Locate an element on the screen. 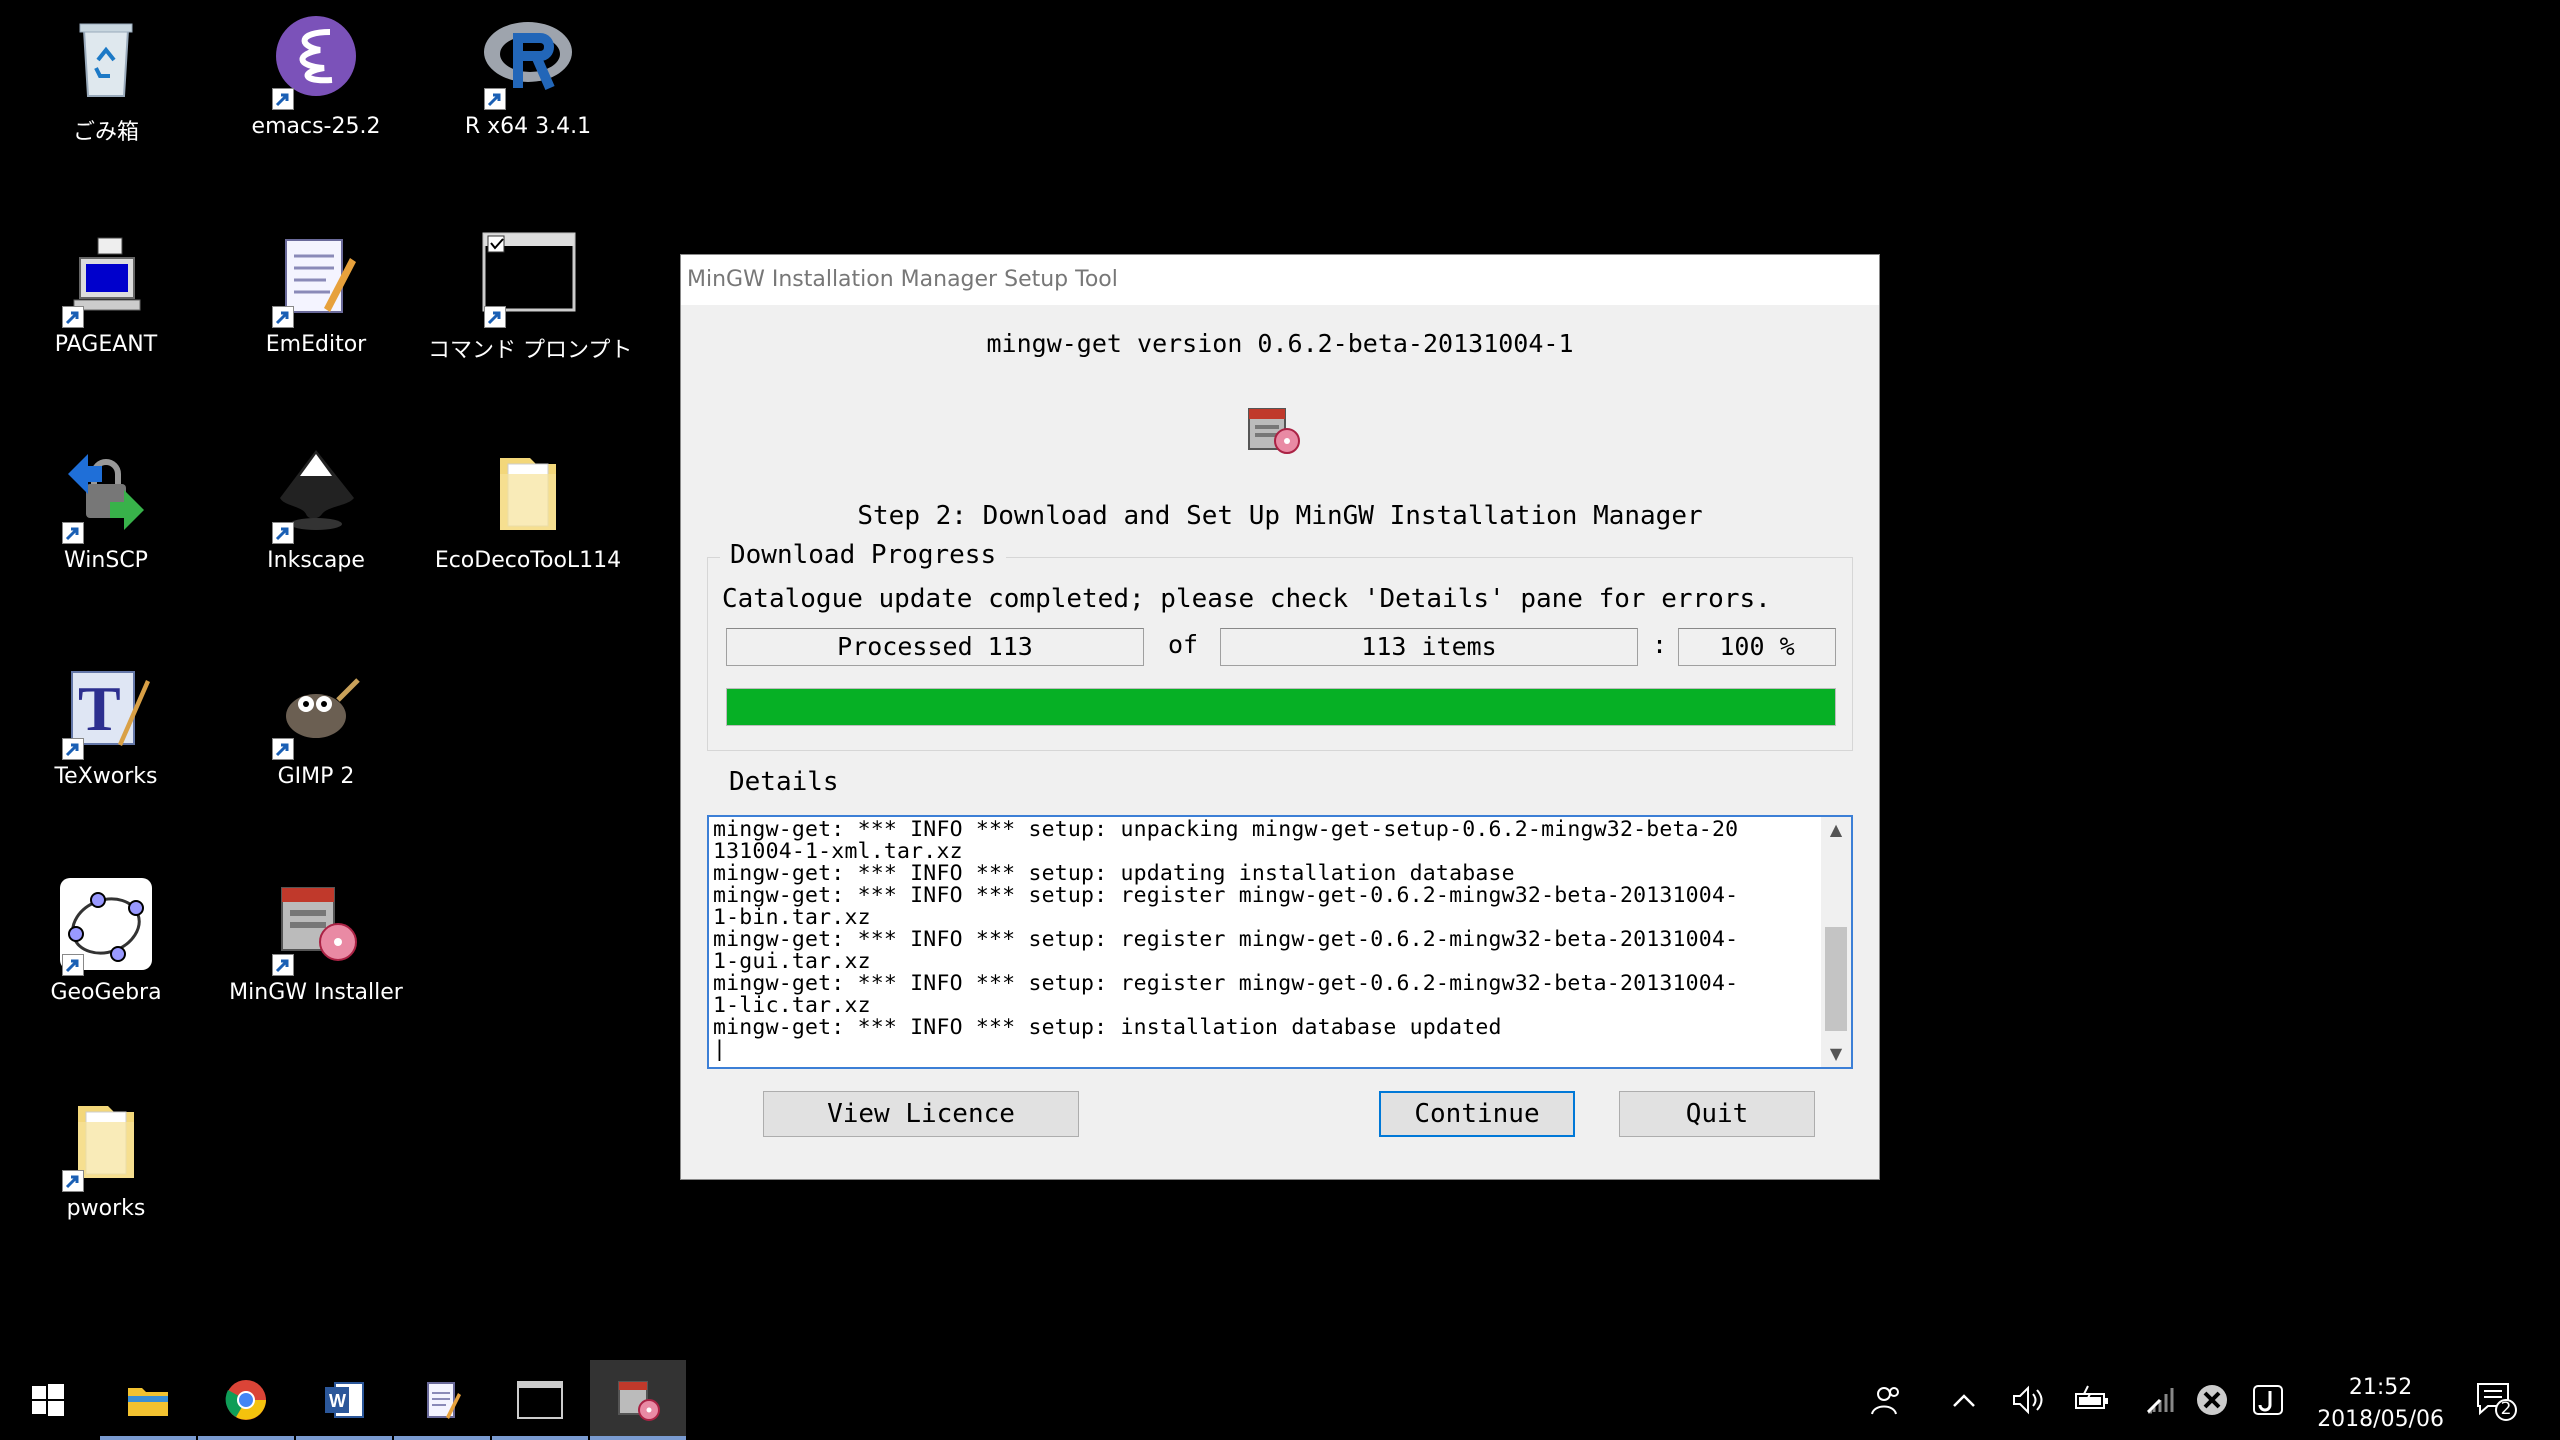  taskbar-word: W is located at coordinates (344, 1400).